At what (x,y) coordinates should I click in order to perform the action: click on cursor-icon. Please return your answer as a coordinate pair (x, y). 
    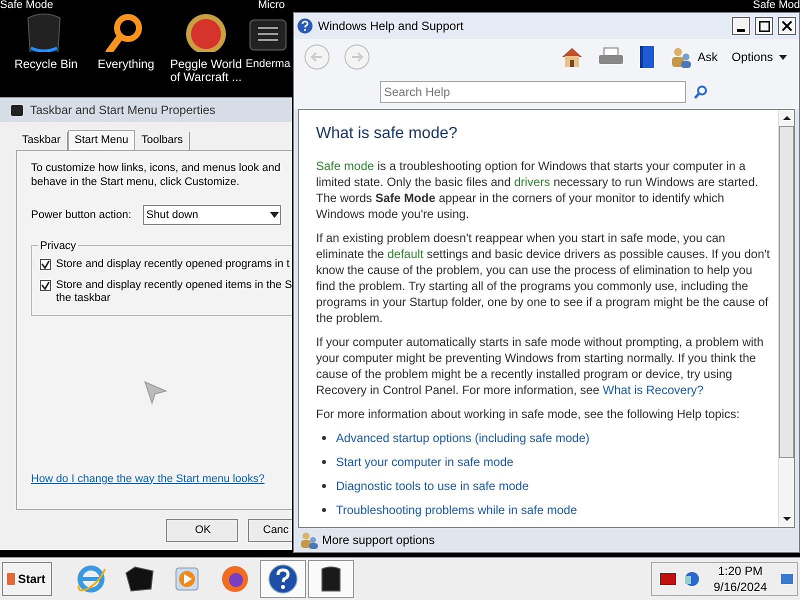
    Looking at the image, I should click on (156, 393).